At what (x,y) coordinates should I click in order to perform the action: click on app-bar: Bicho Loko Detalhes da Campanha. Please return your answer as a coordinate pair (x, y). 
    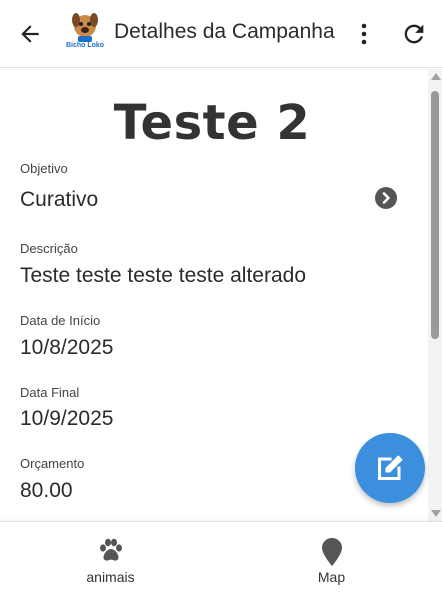
    Looking at the image, I should click on (221, 34).